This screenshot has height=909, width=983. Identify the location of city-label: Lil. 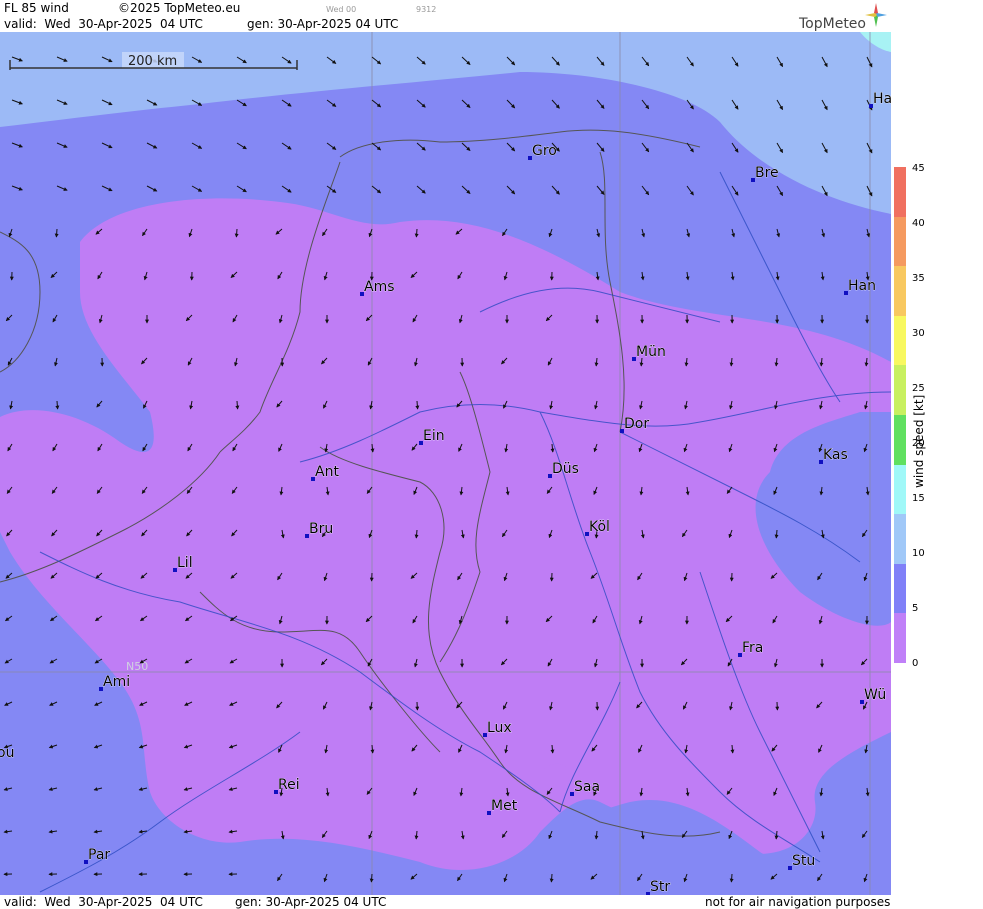
(185, 563).